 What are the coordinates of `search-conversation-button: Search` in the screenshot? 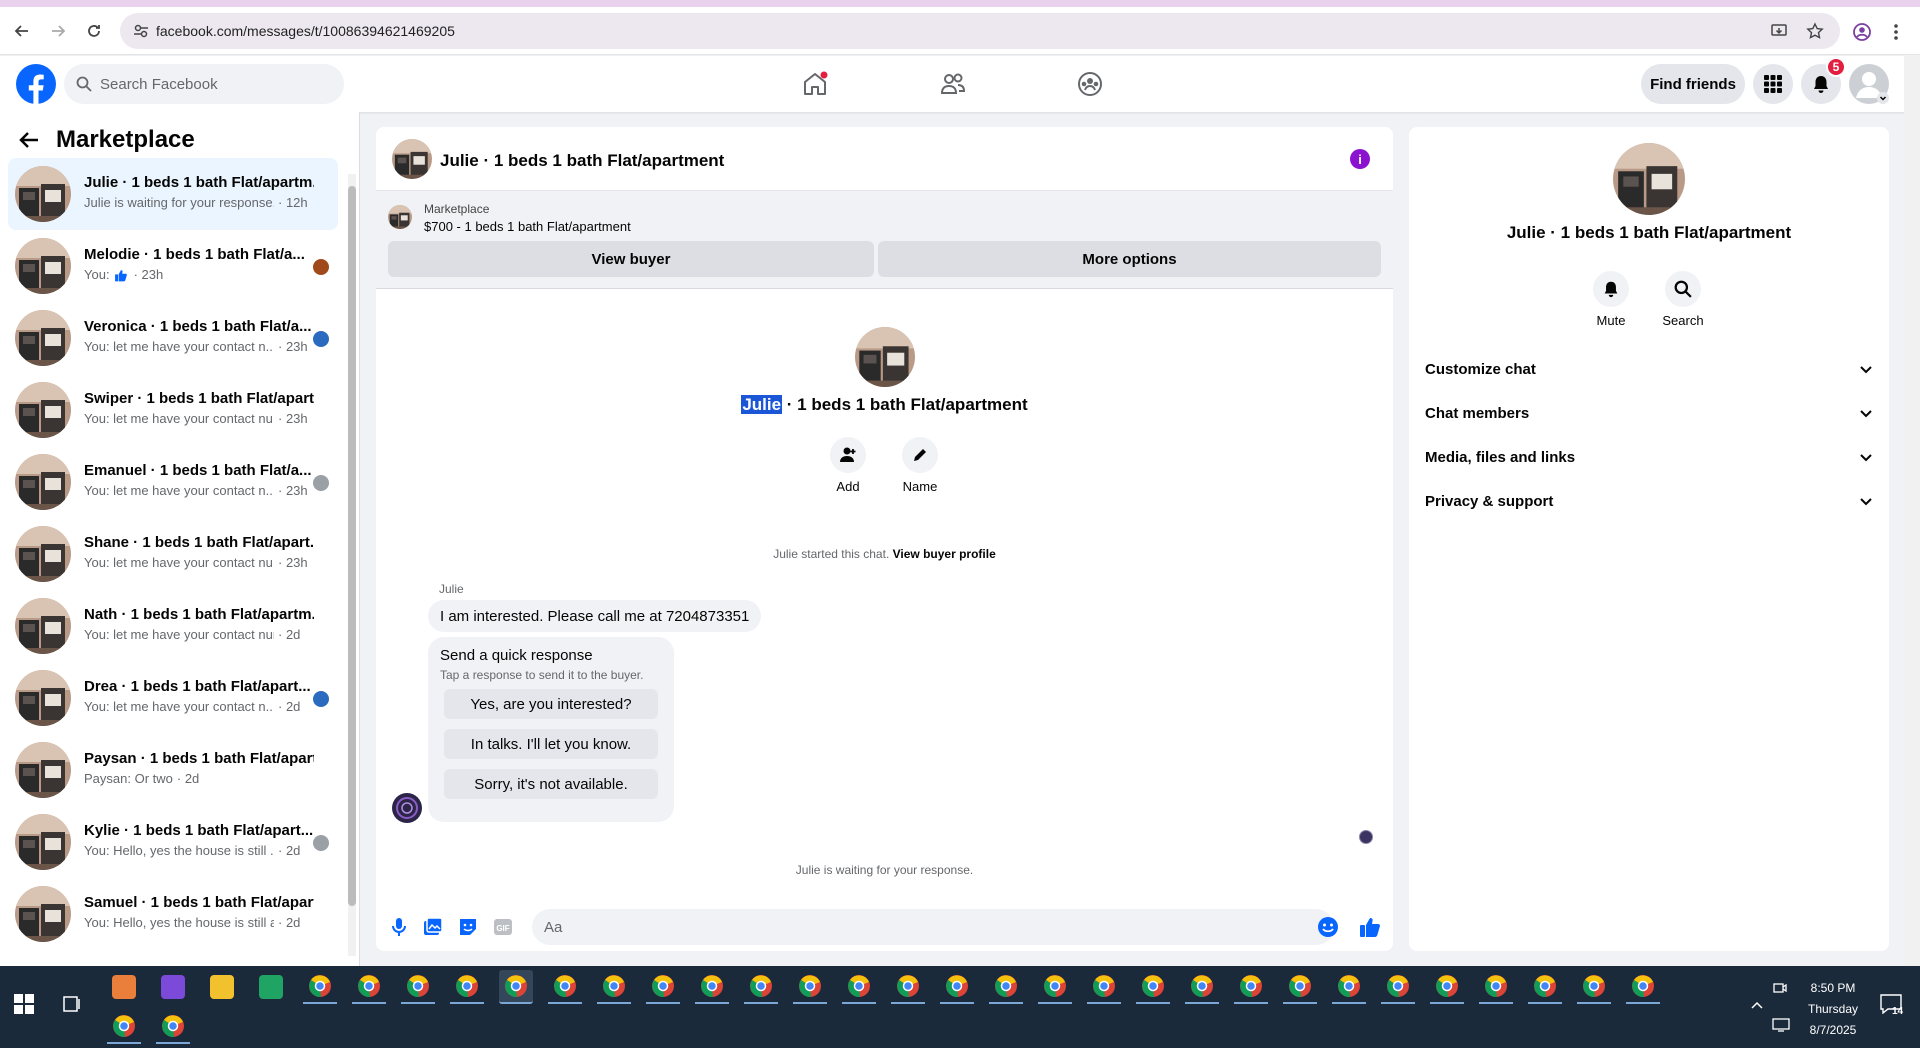 It's located at (1683, 299).